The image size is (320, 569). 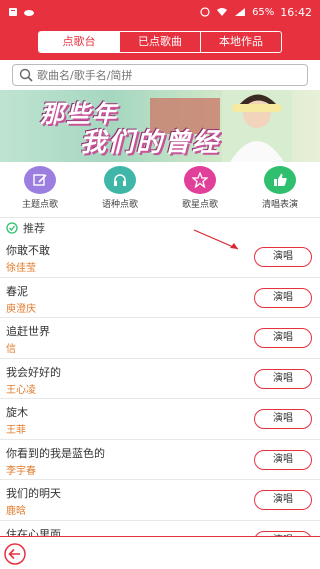 What do you see at coordinates (119, 205) in the screenshot?
I see `category-label: 语种点歌` at bounding box center [119, 205].